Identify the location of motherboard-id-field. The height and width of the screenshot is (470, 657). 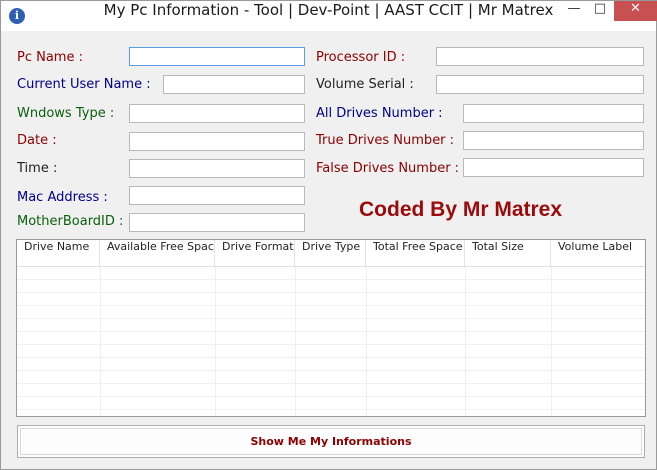
(217, 222).